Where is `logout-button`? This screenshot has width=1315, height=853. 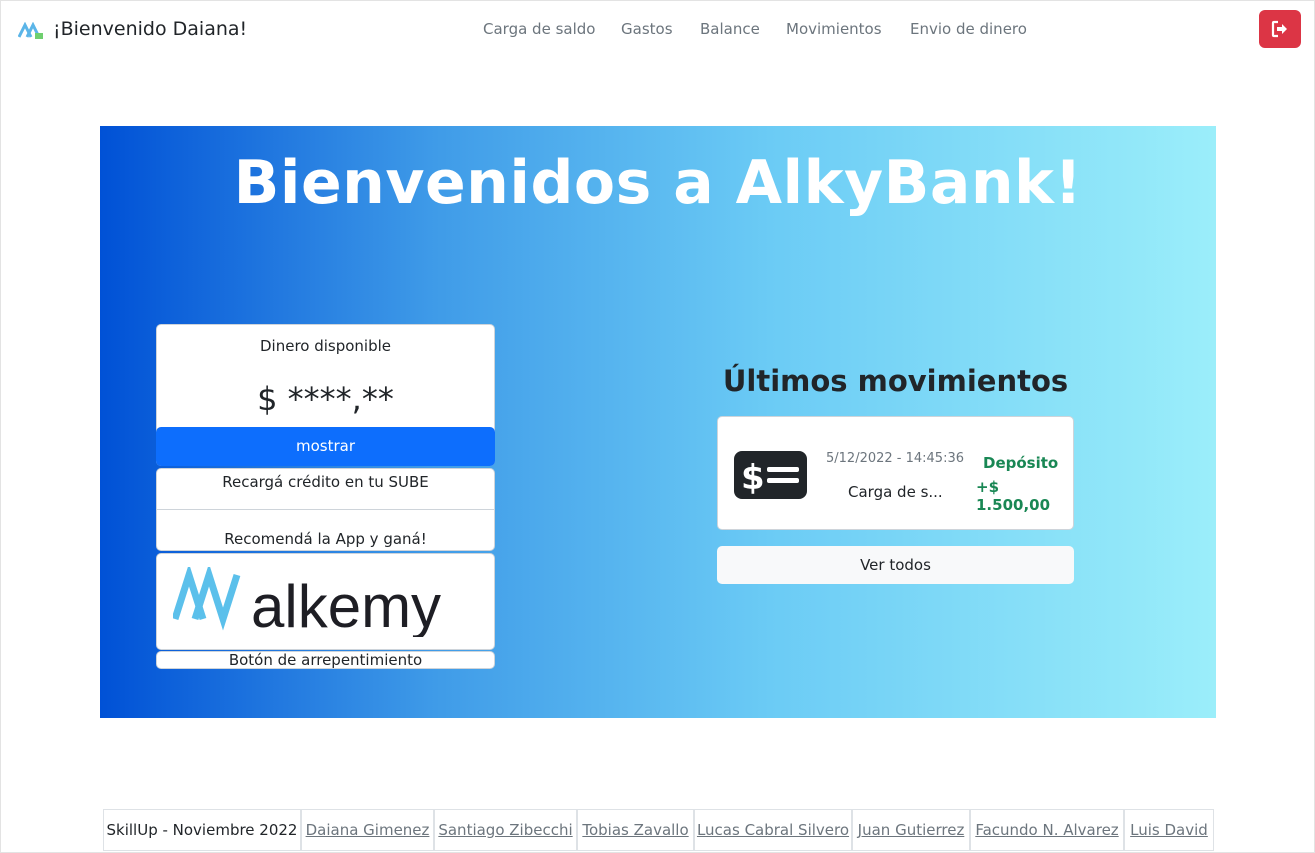
logout-button is located at coordinates (1280, 29).